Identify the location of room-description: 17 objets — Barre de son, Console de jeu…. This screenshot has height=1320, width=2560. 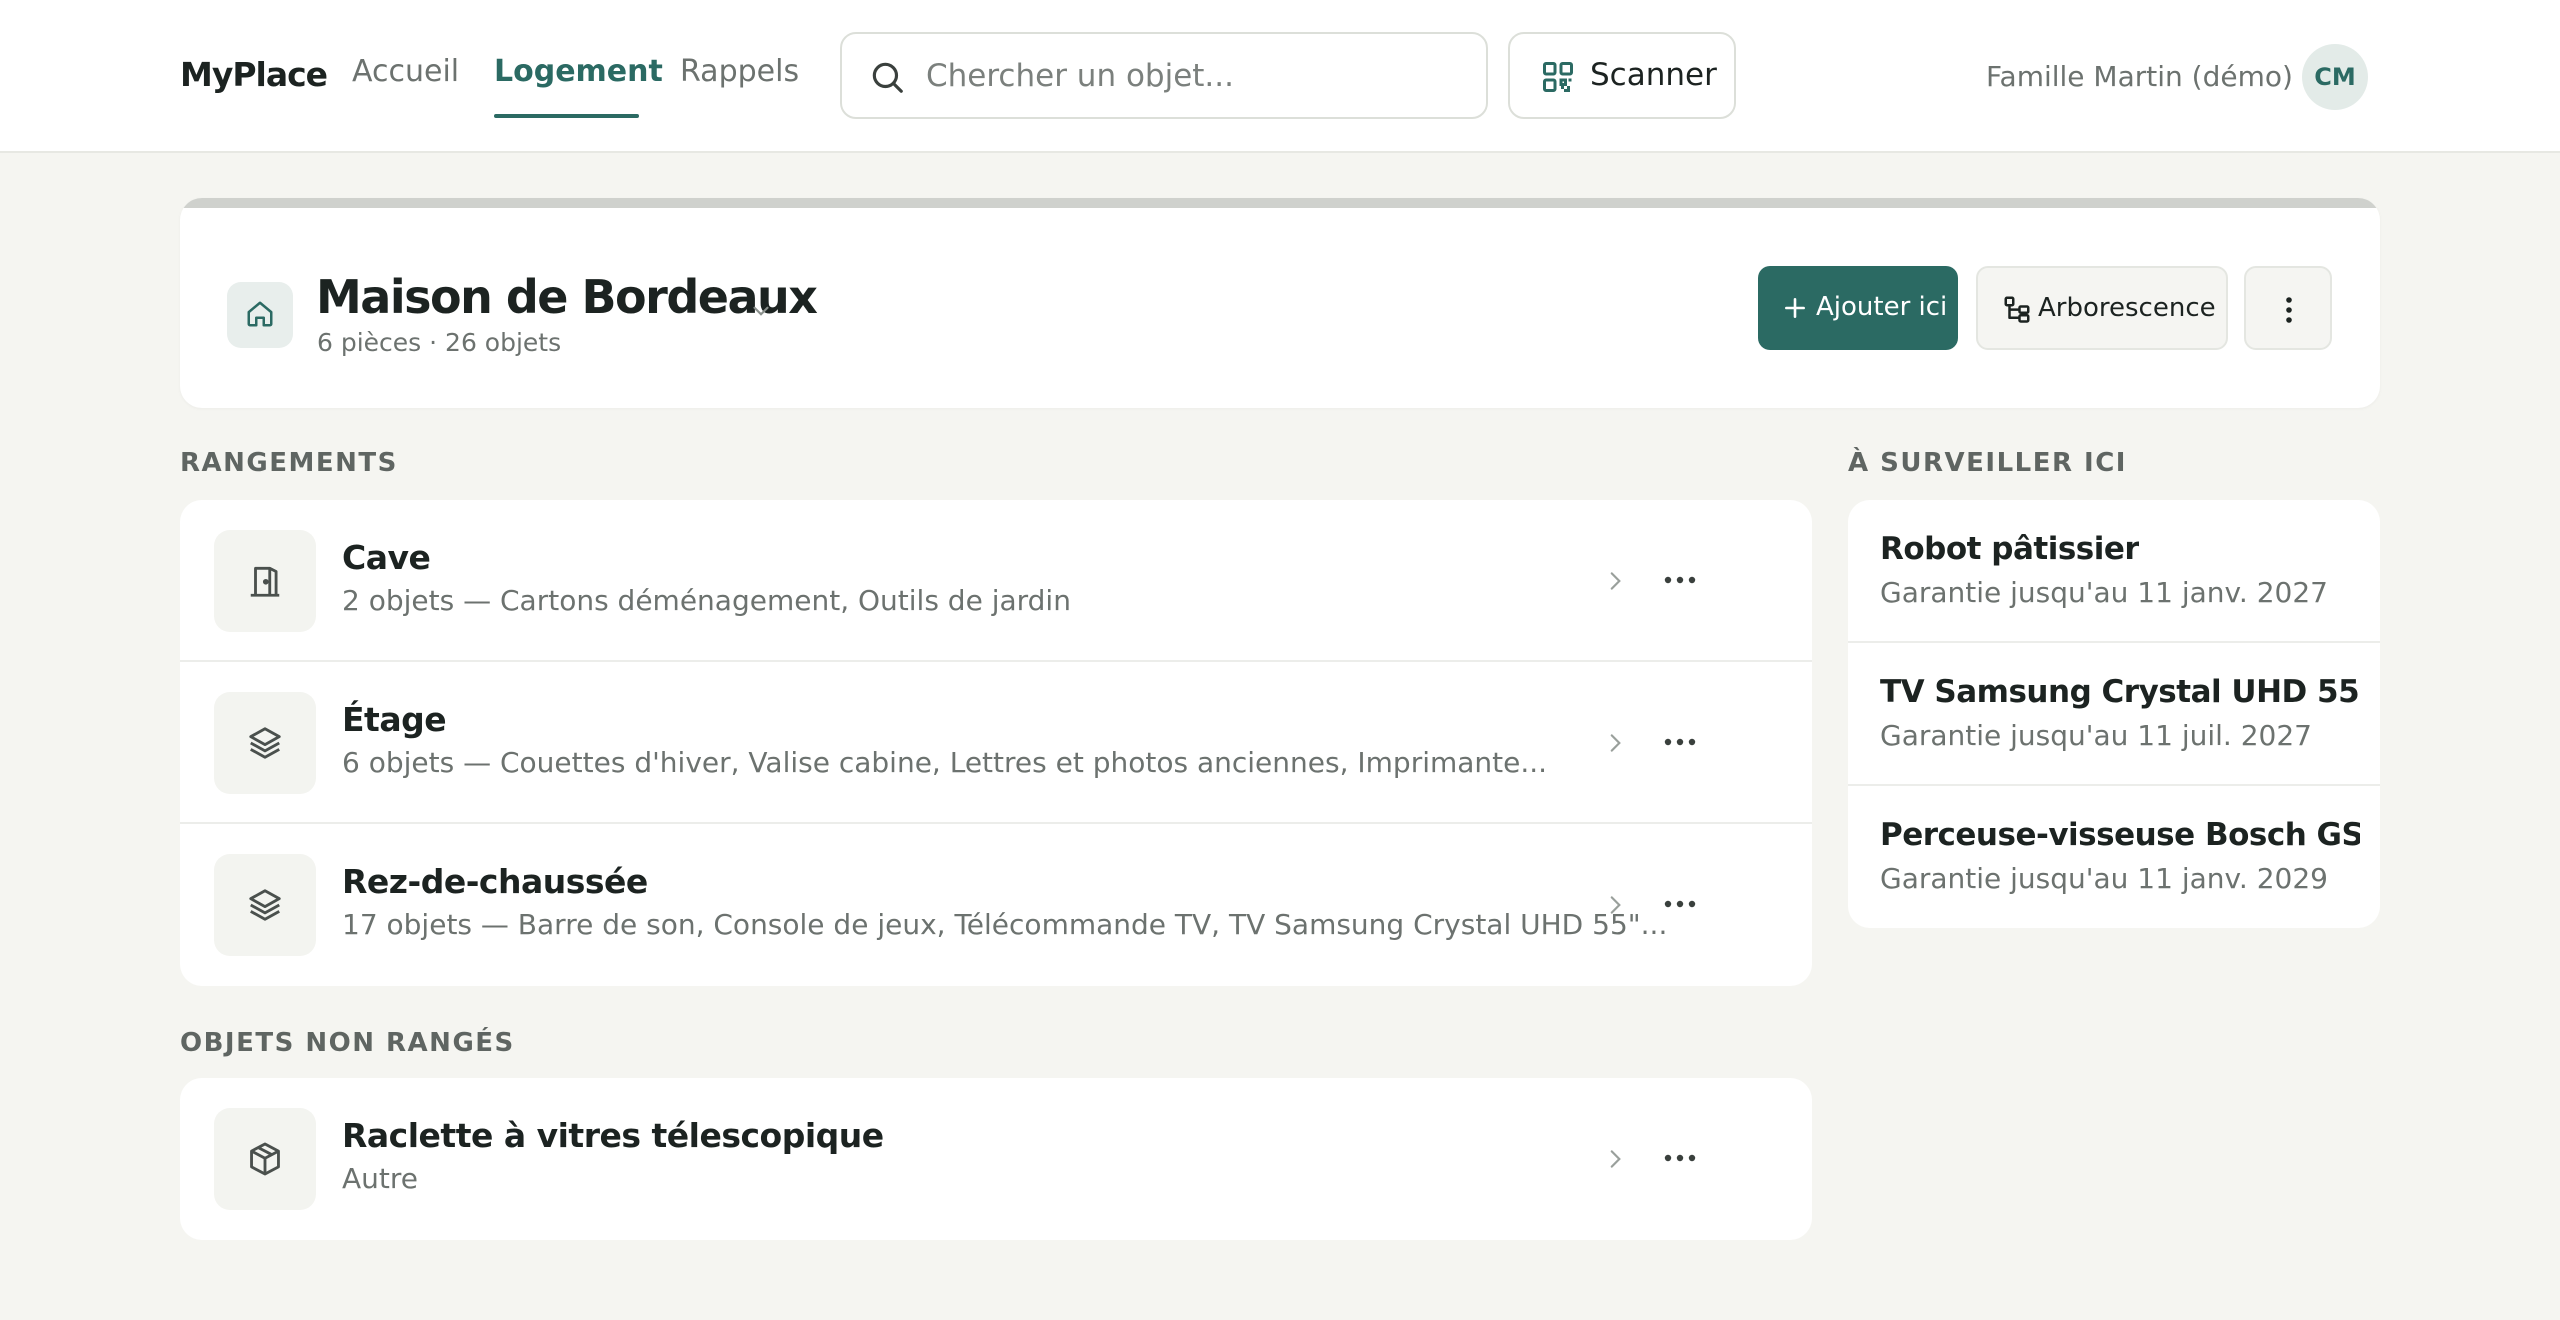
(1005, 924).